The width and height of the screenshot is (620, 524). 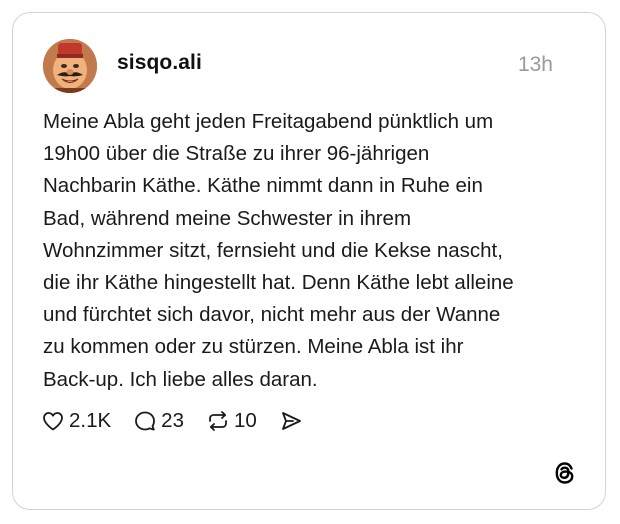 What do you see at coordinates (53, 421) in the screenshot?
I see `heart-outline-icon` at bounding box center [53, 421].